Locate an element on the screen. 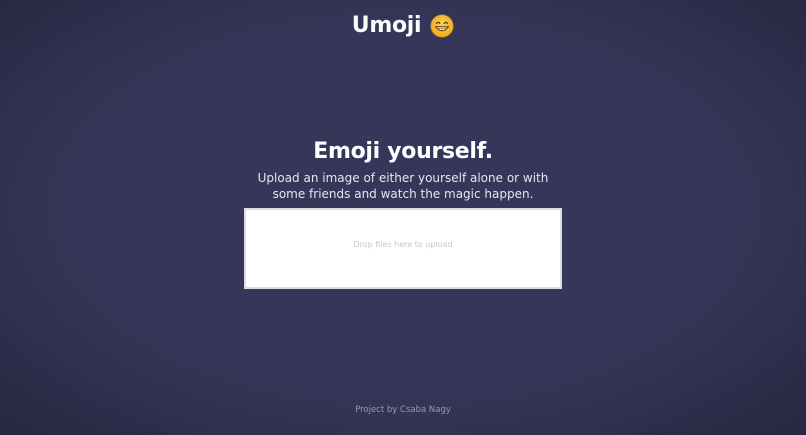  upload-dropzone: Drop files here to upload is located at coordinates (403, 248).